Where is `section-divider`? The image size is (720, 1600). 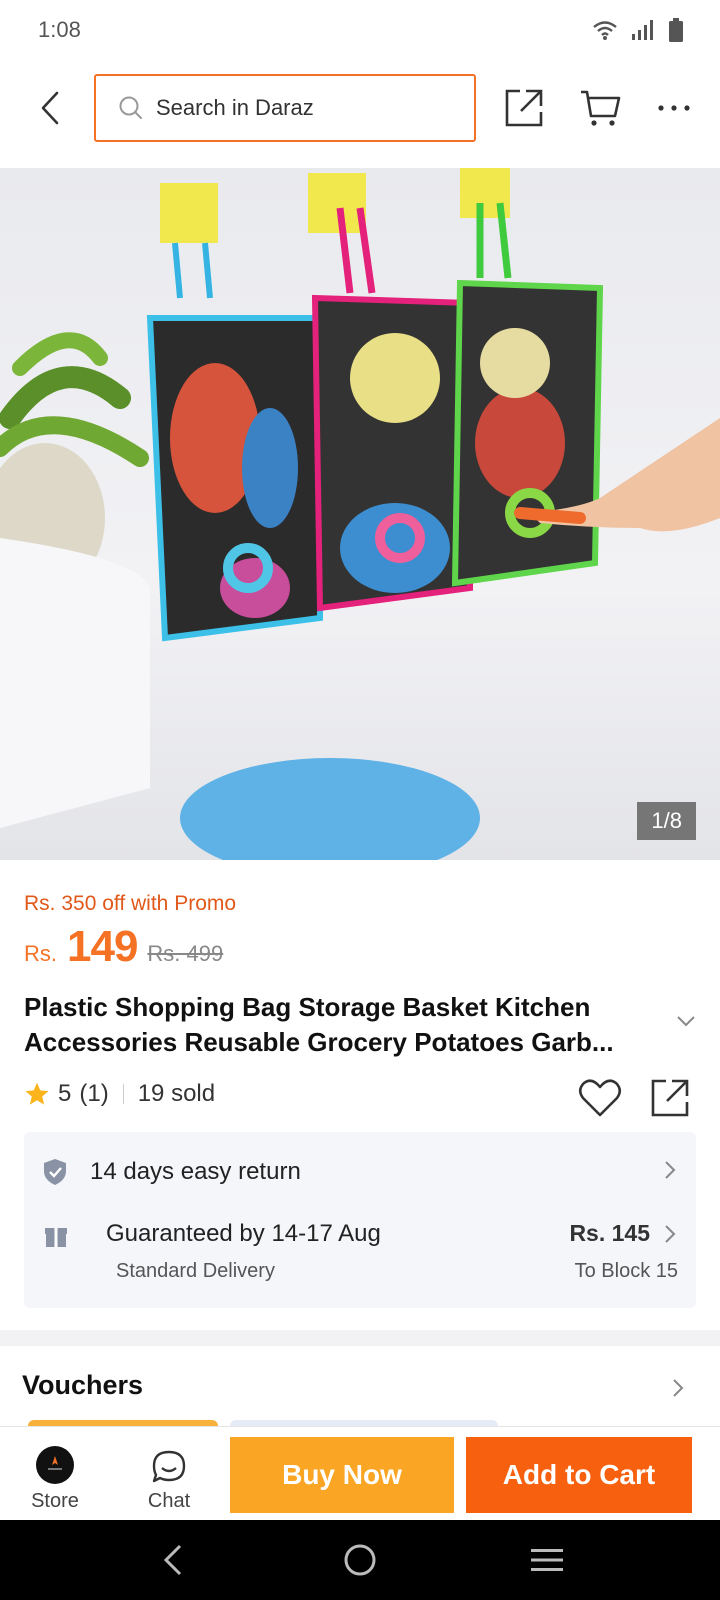
section-divider is located at coordinates (360, 1338).